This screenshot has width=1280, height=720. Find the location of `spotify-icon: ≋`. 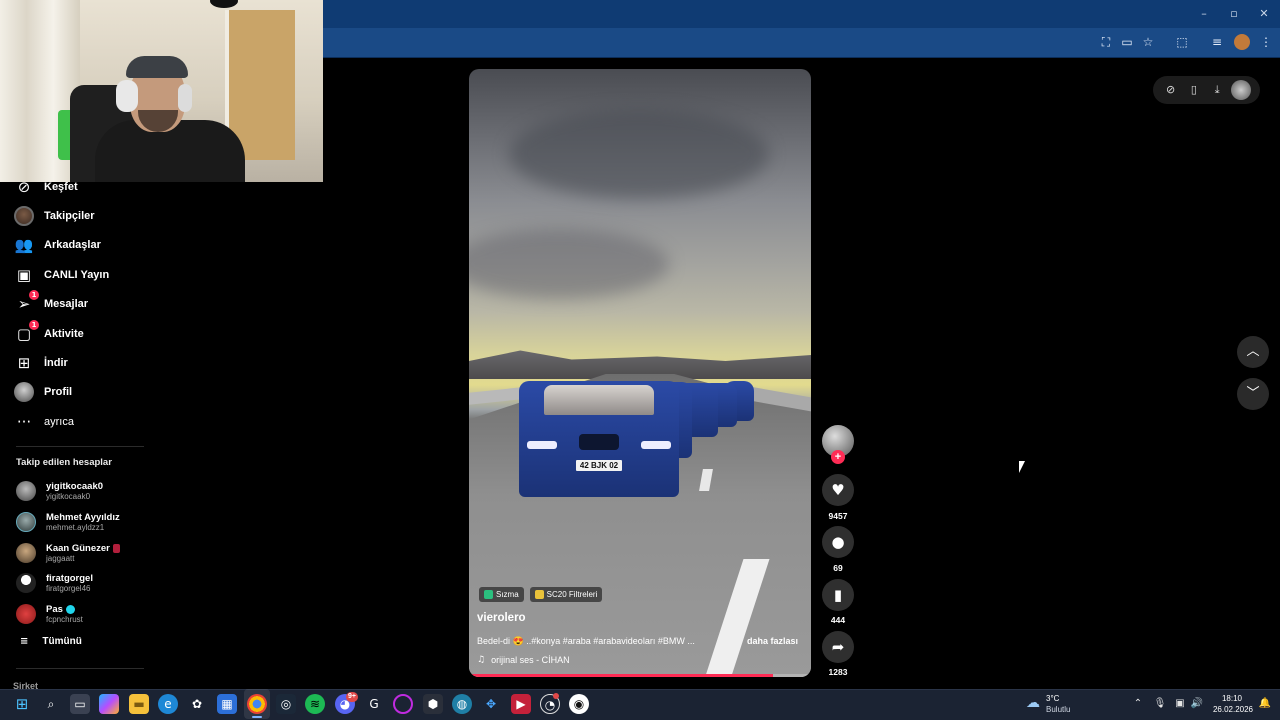

spotify-icon: ≋ is located at coordinates (315, 704).